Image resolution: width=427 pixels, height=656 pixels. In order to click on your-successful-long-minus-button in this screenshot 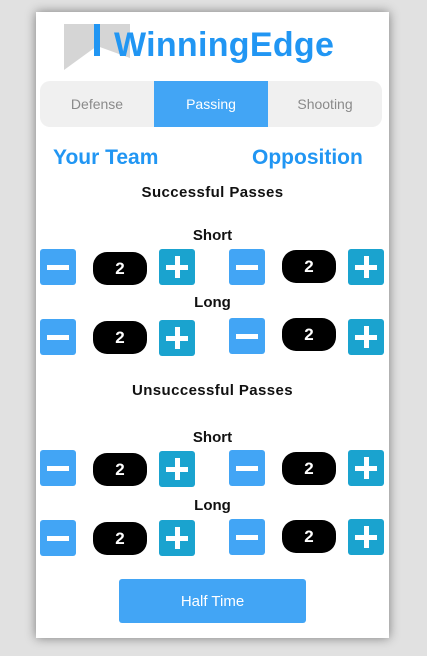, I will do `click(58, 337)`.